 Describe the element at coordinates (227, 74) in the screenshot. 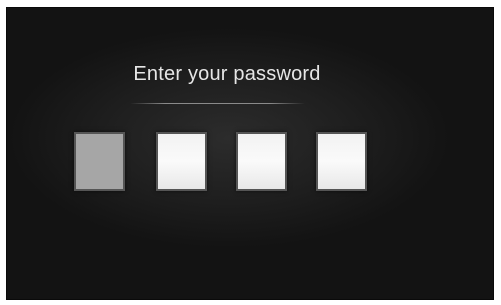

I see `password-prompt-label: Enter your password` at that location.